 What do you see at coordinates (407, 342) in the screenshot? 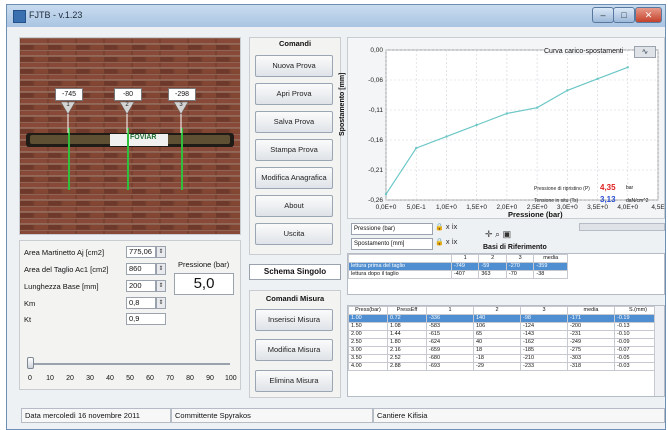
I see `table-cell: 1.80` at bounding box center [407, 342].